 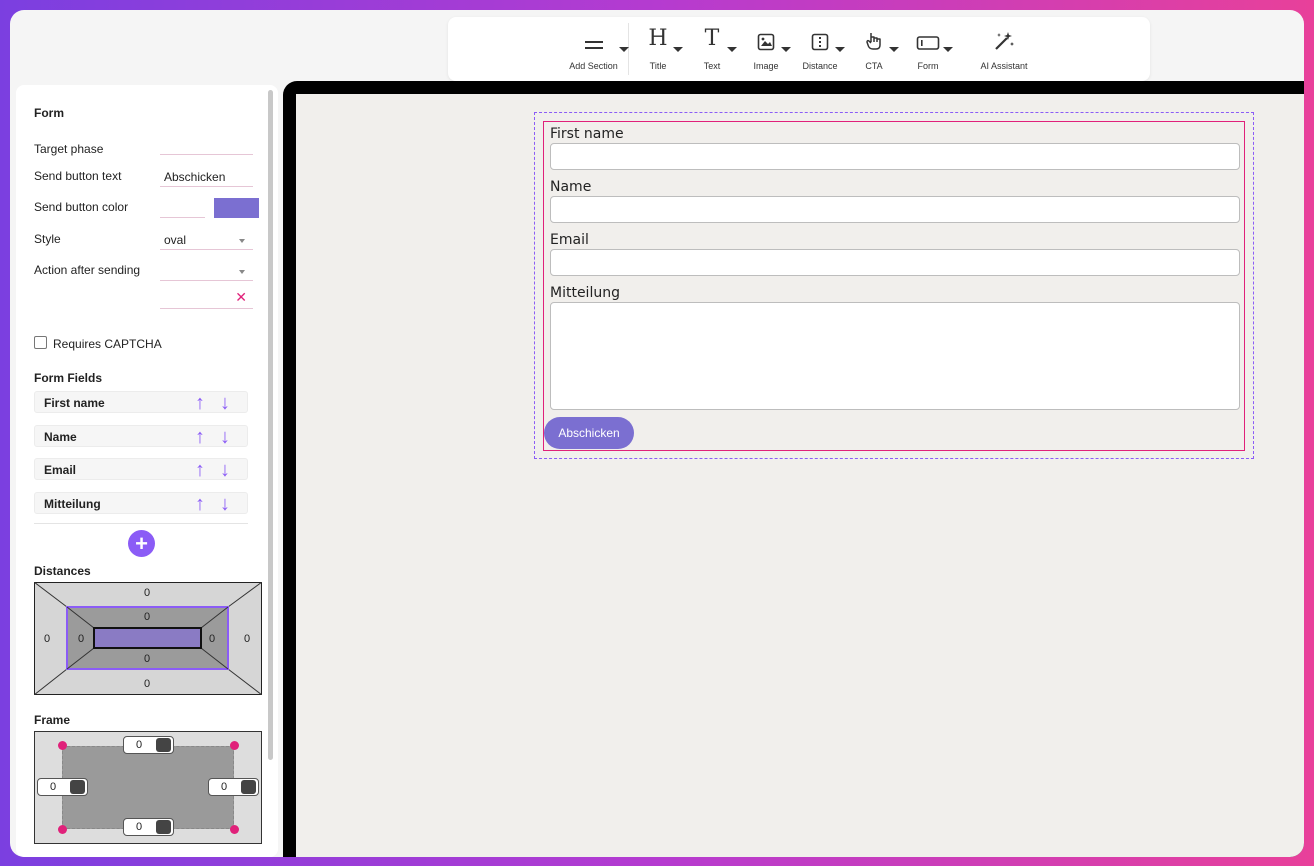 What do you see at coordinates (247, 639) in the screenshot?
I see `outer-right-distance: 0` at bounding box center [247, 639].